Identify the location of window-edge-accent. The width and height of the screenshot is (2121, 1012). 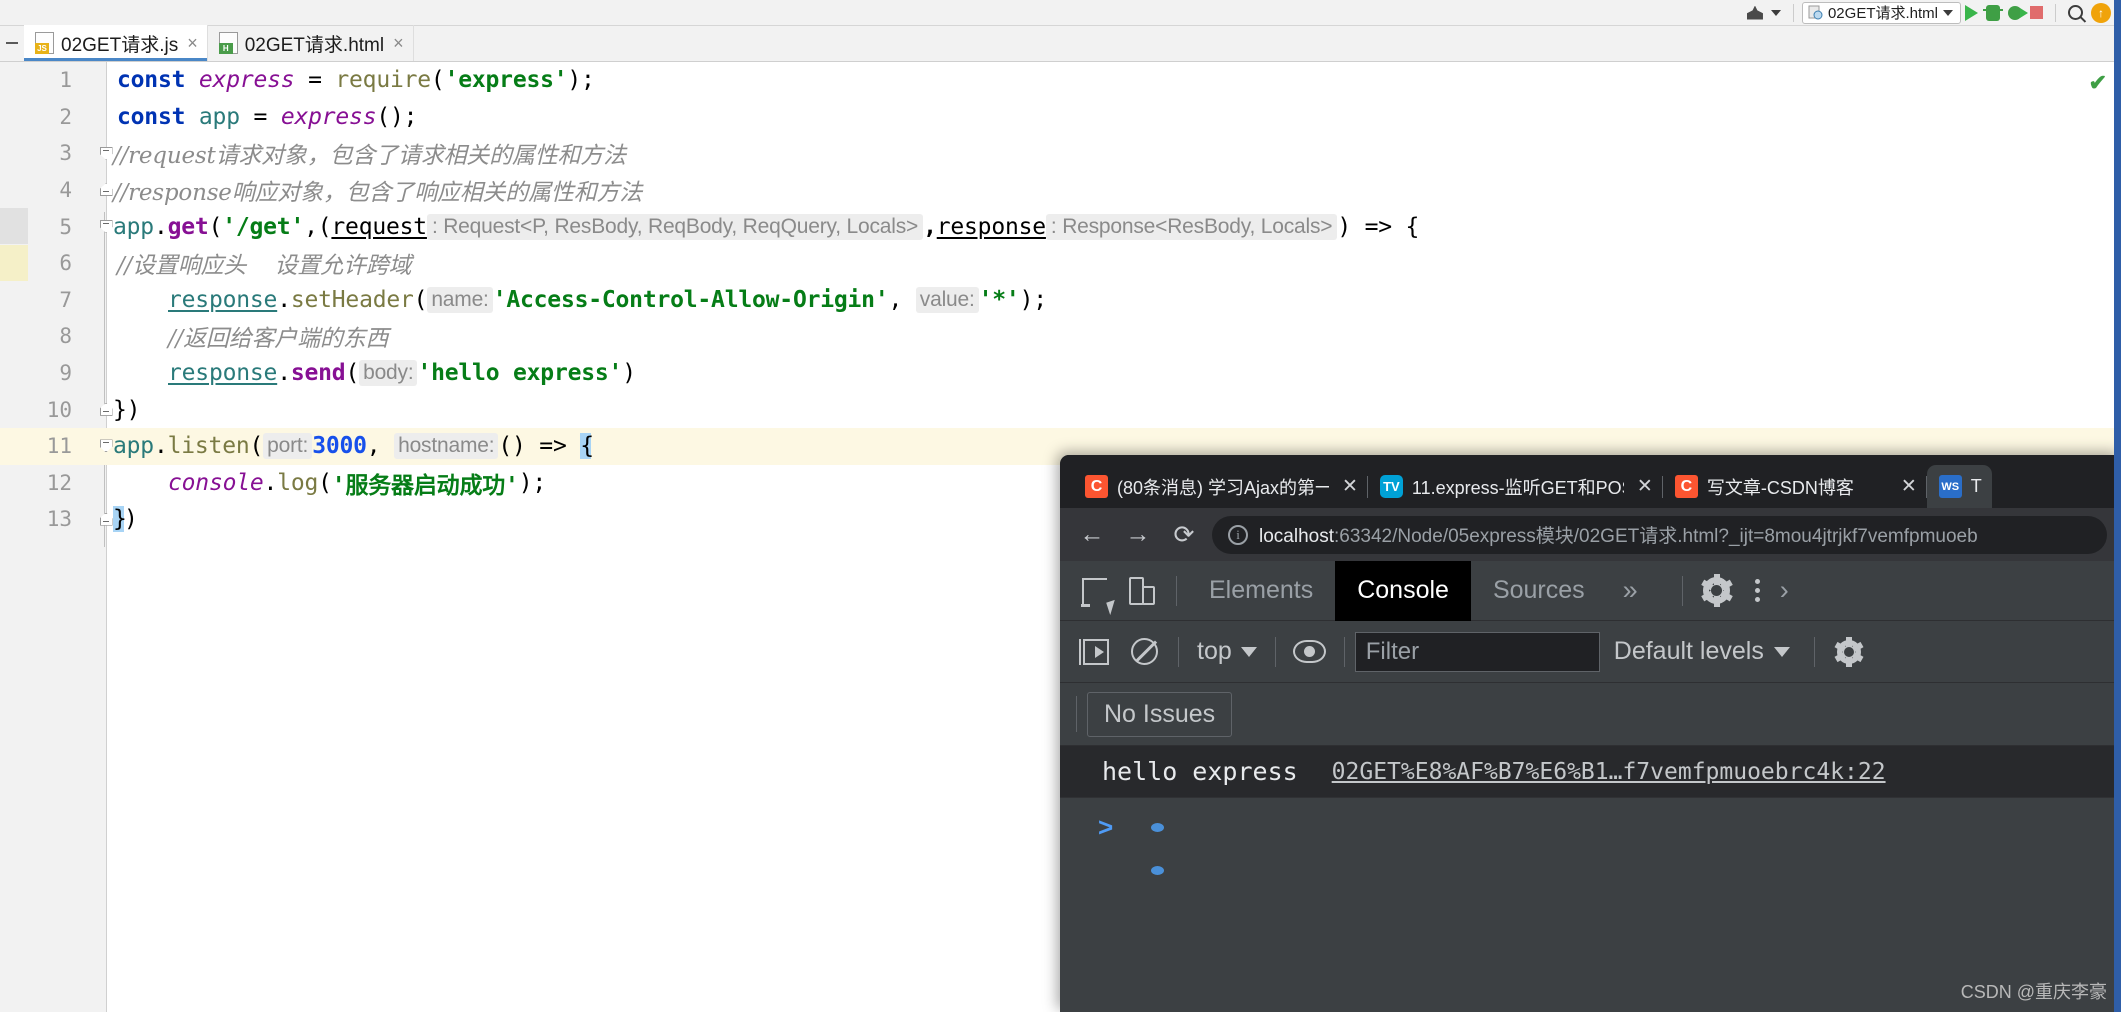
(2117, 13).